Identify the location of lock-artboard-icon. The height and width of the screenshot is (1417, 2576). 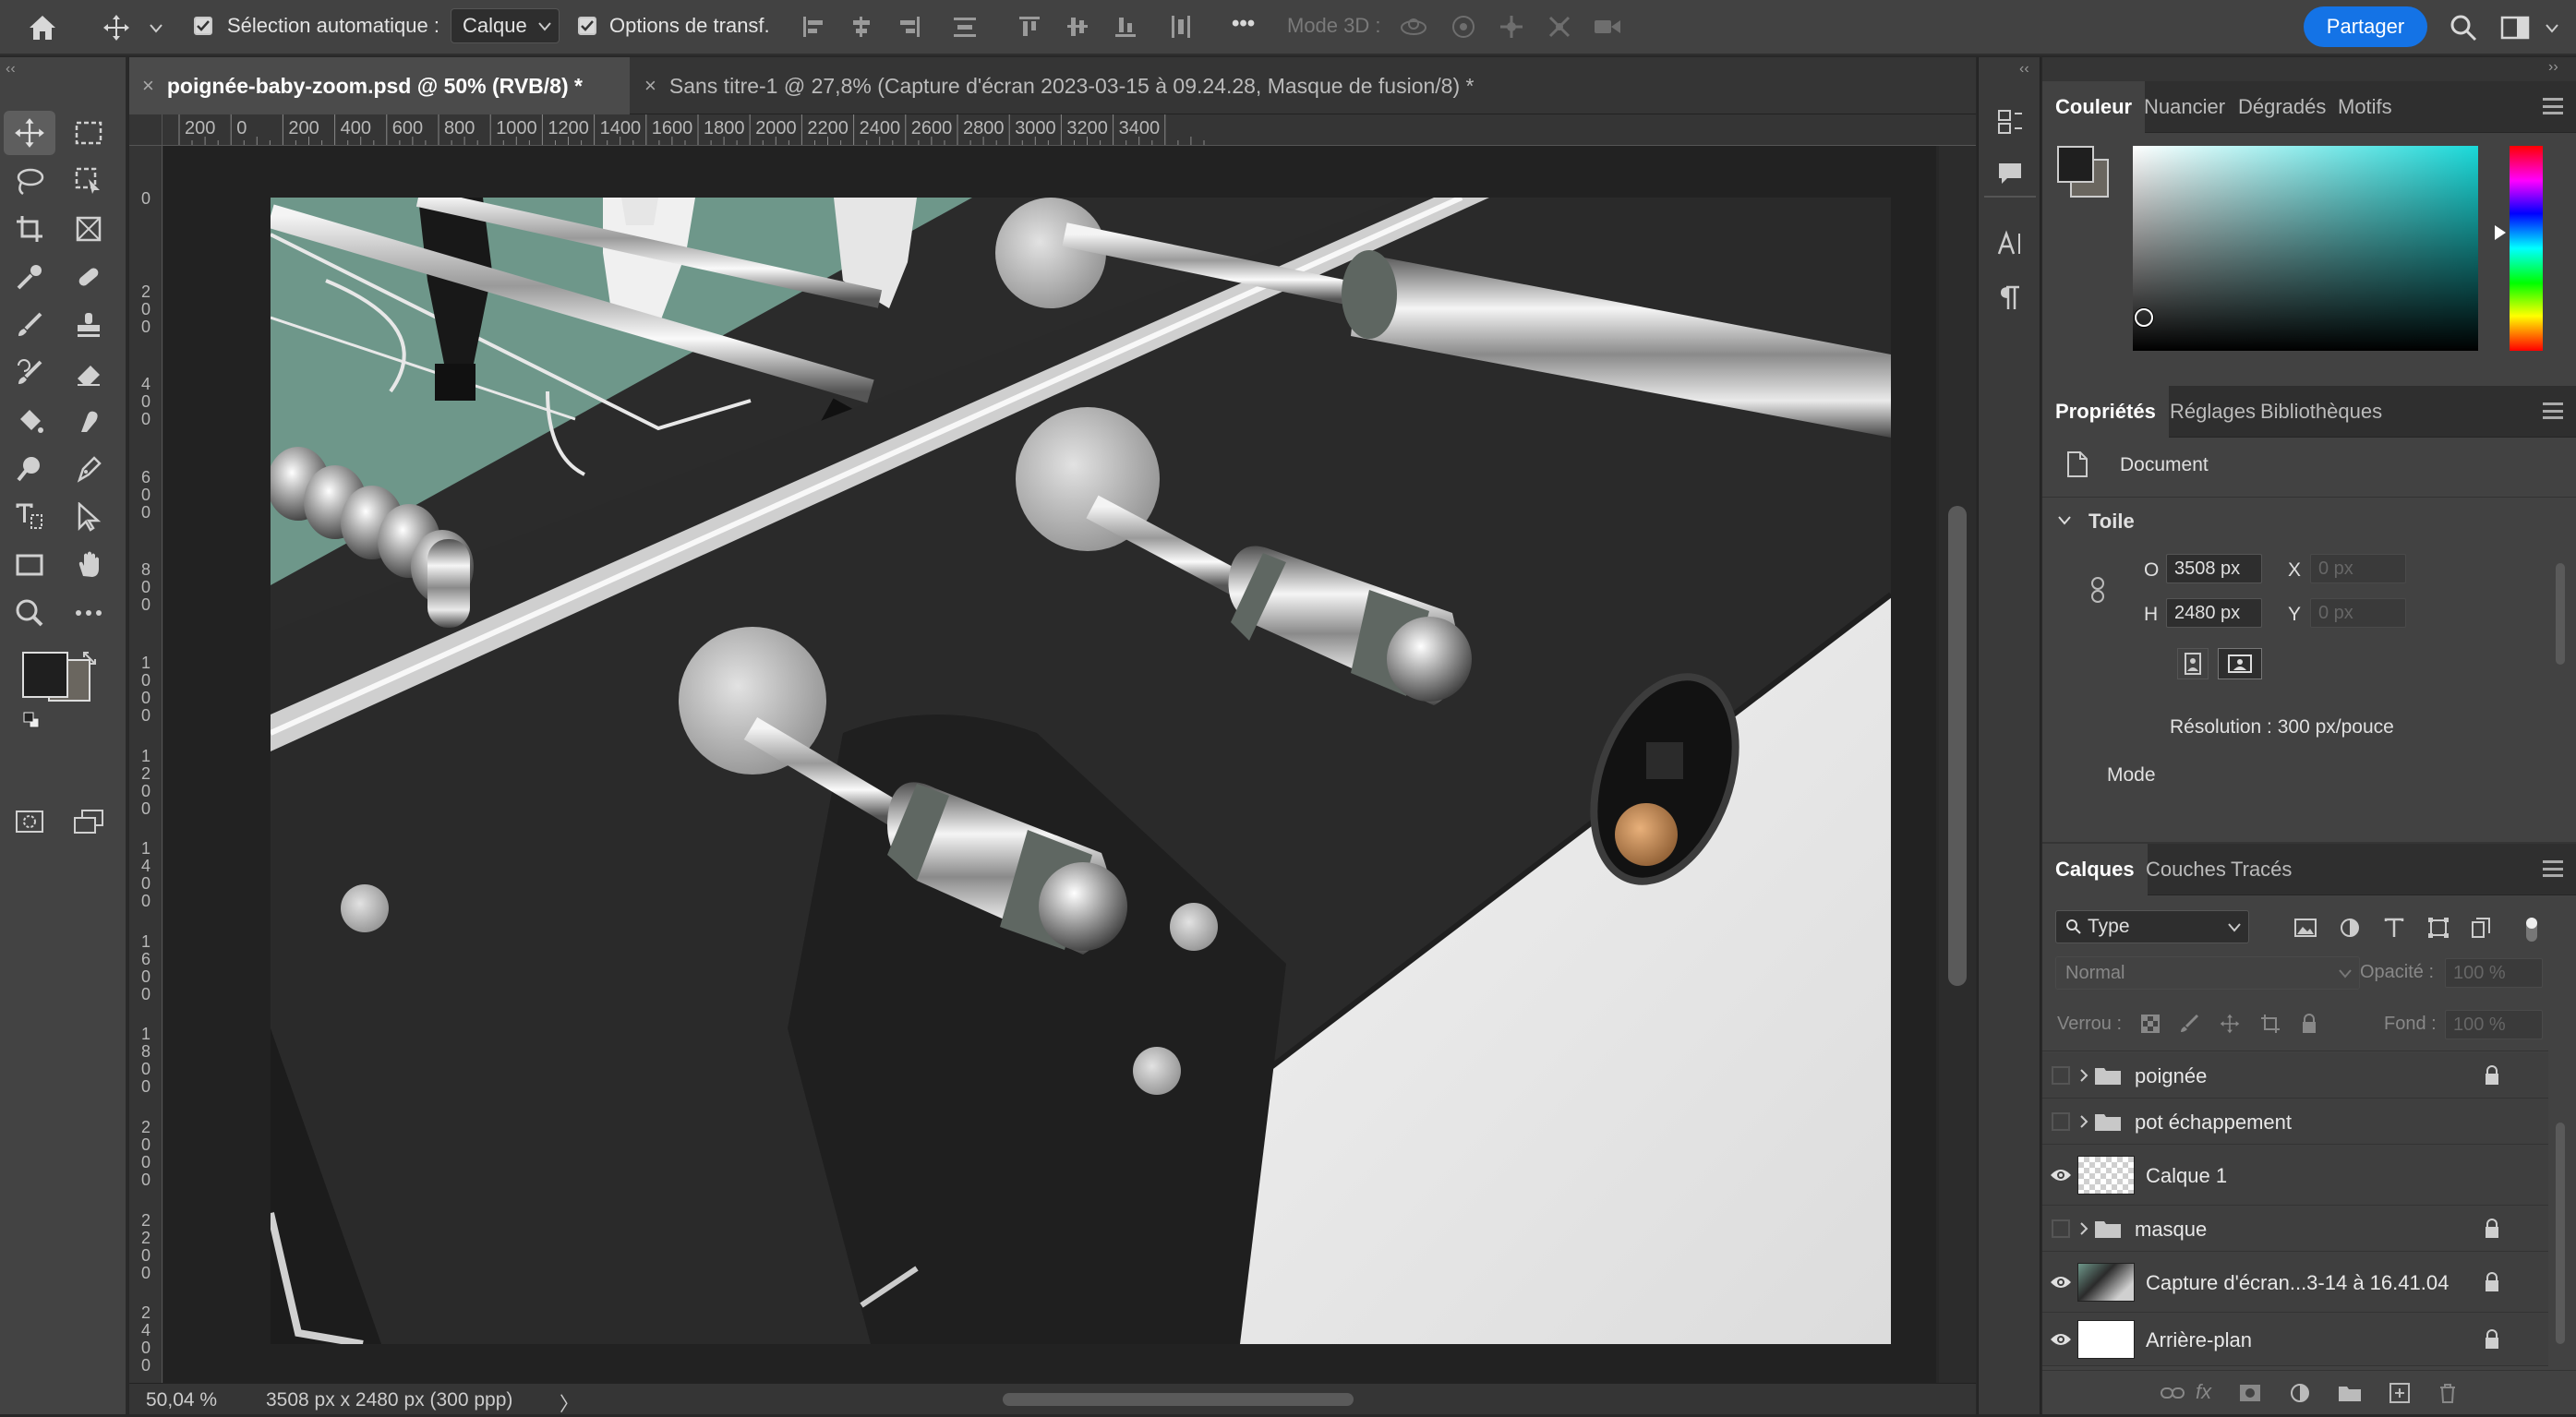
(2270, 1024).